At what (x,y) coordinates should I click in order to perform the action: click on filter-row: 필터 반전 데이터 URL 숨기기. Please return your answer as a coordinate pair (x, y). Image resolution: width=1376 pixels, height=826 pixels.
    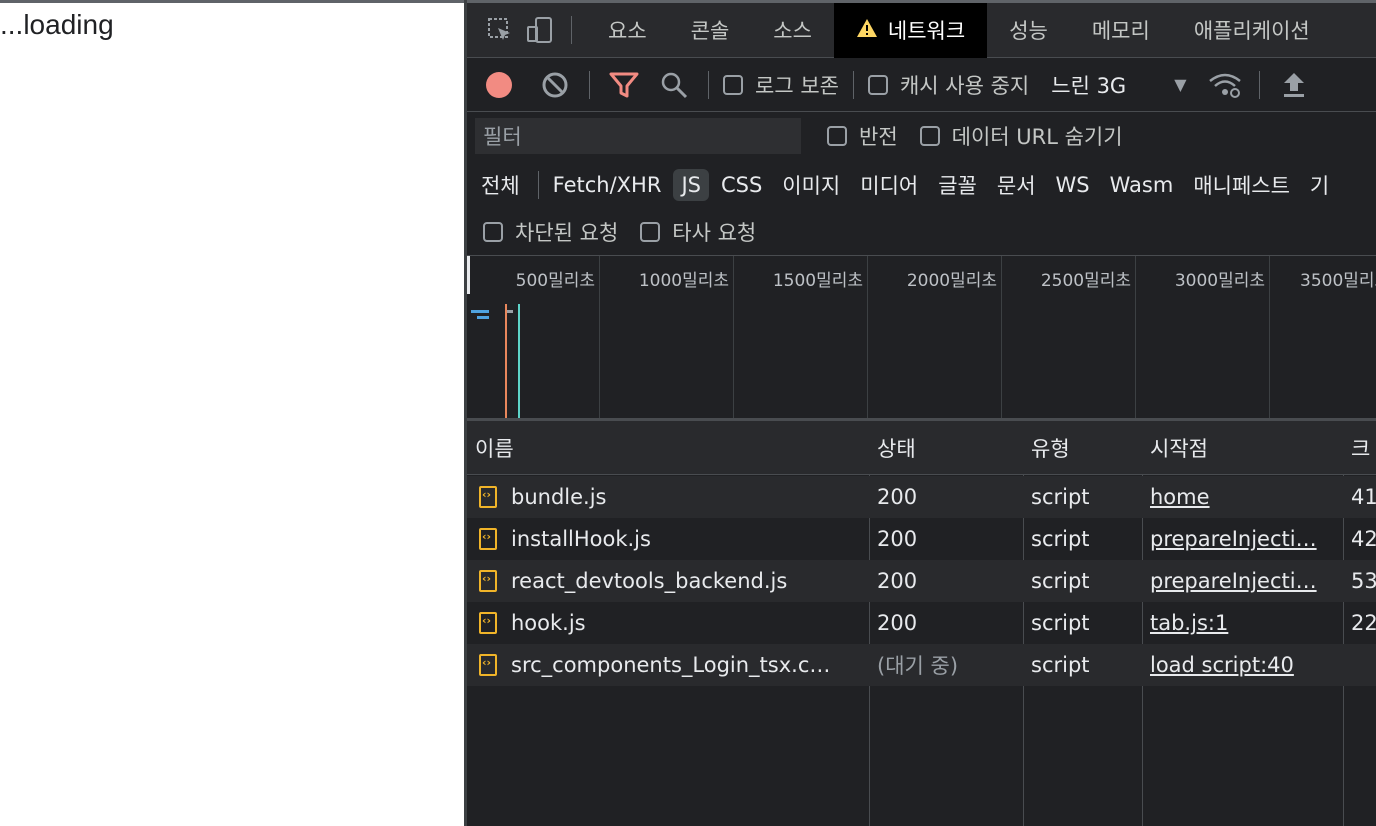
    Looking at the image, I should click on (921, 136).